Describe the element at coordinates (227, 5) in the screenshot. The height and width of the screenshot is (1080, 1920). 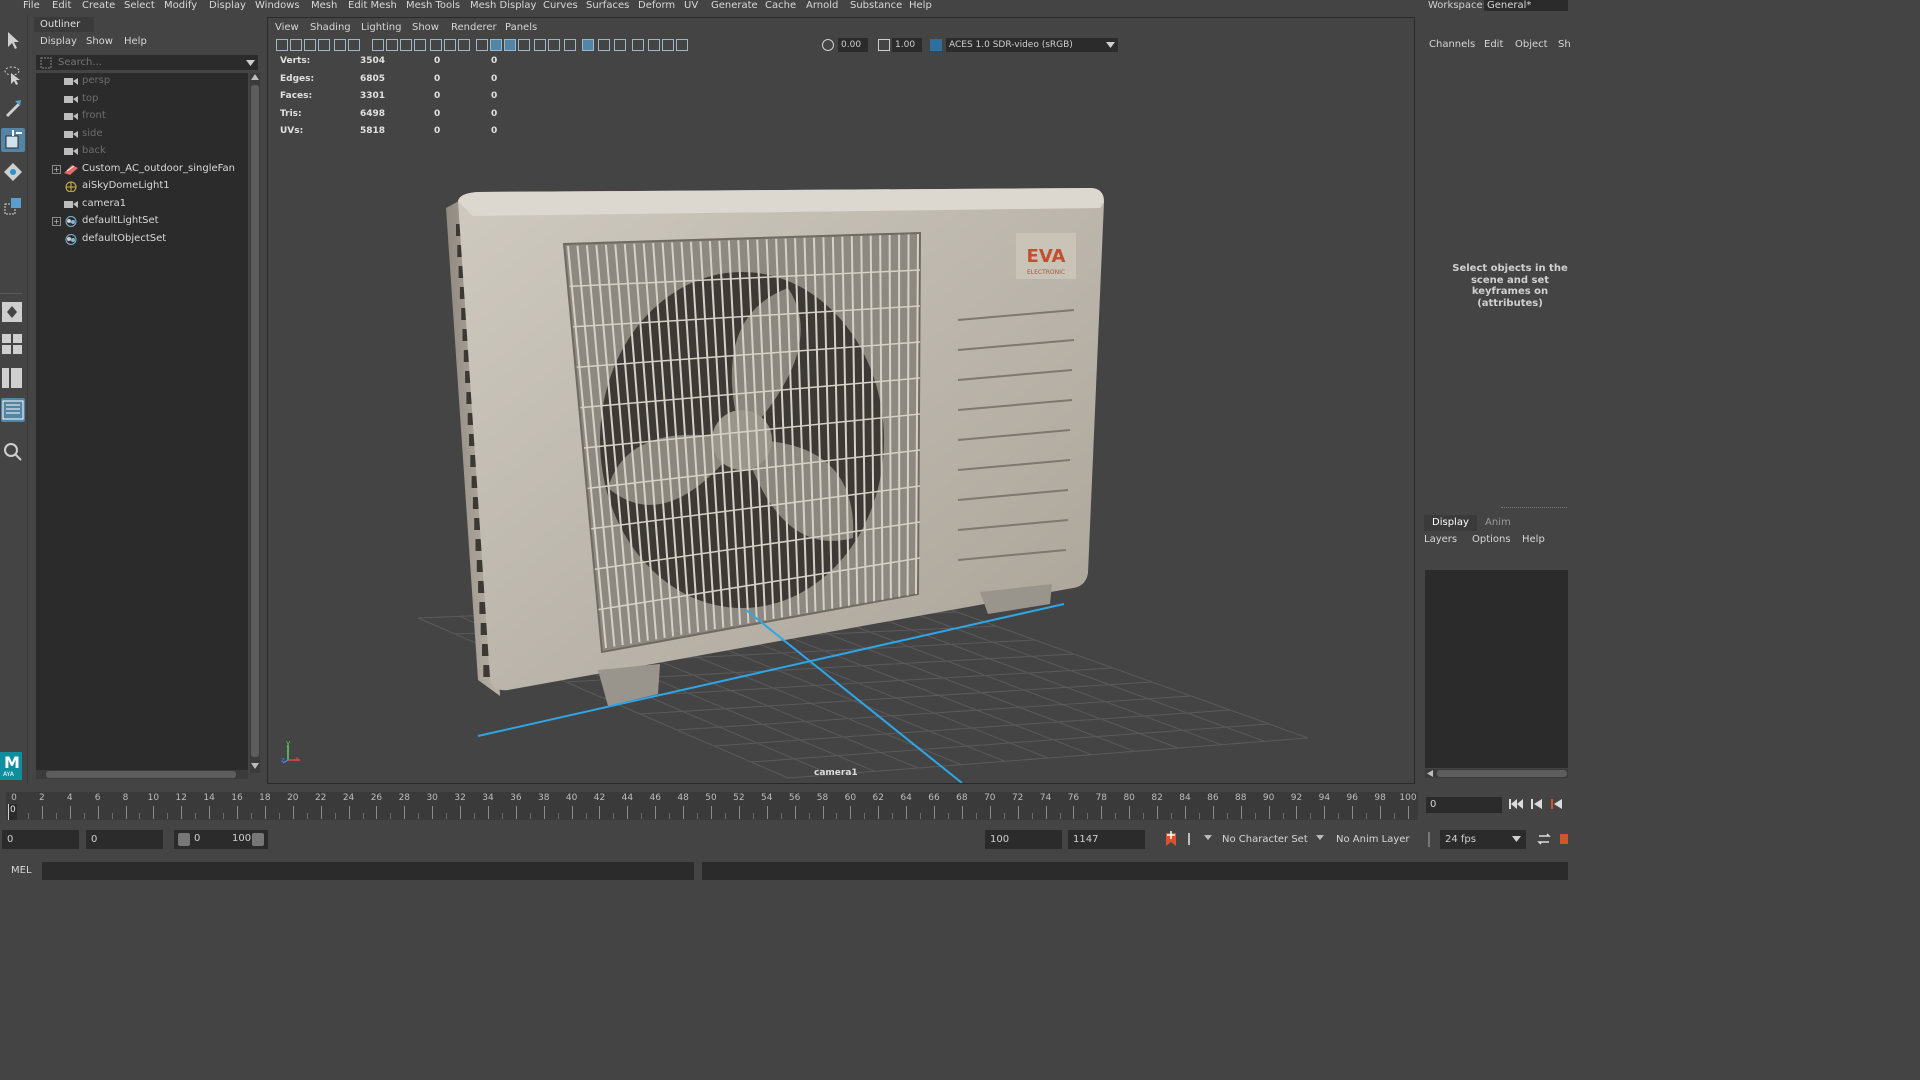
I see `menu-display: Display` at that location.